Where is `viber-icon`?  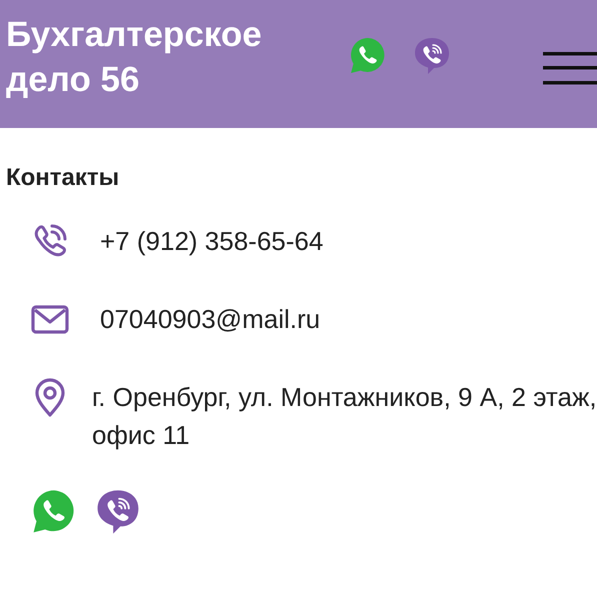 viber-icon is located at coordinates (432, 56).